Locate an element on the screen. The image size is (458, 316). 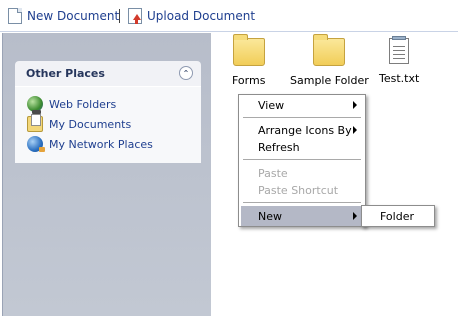
file-item-test-txt: Test.txt is located at coordinates (399, 60).